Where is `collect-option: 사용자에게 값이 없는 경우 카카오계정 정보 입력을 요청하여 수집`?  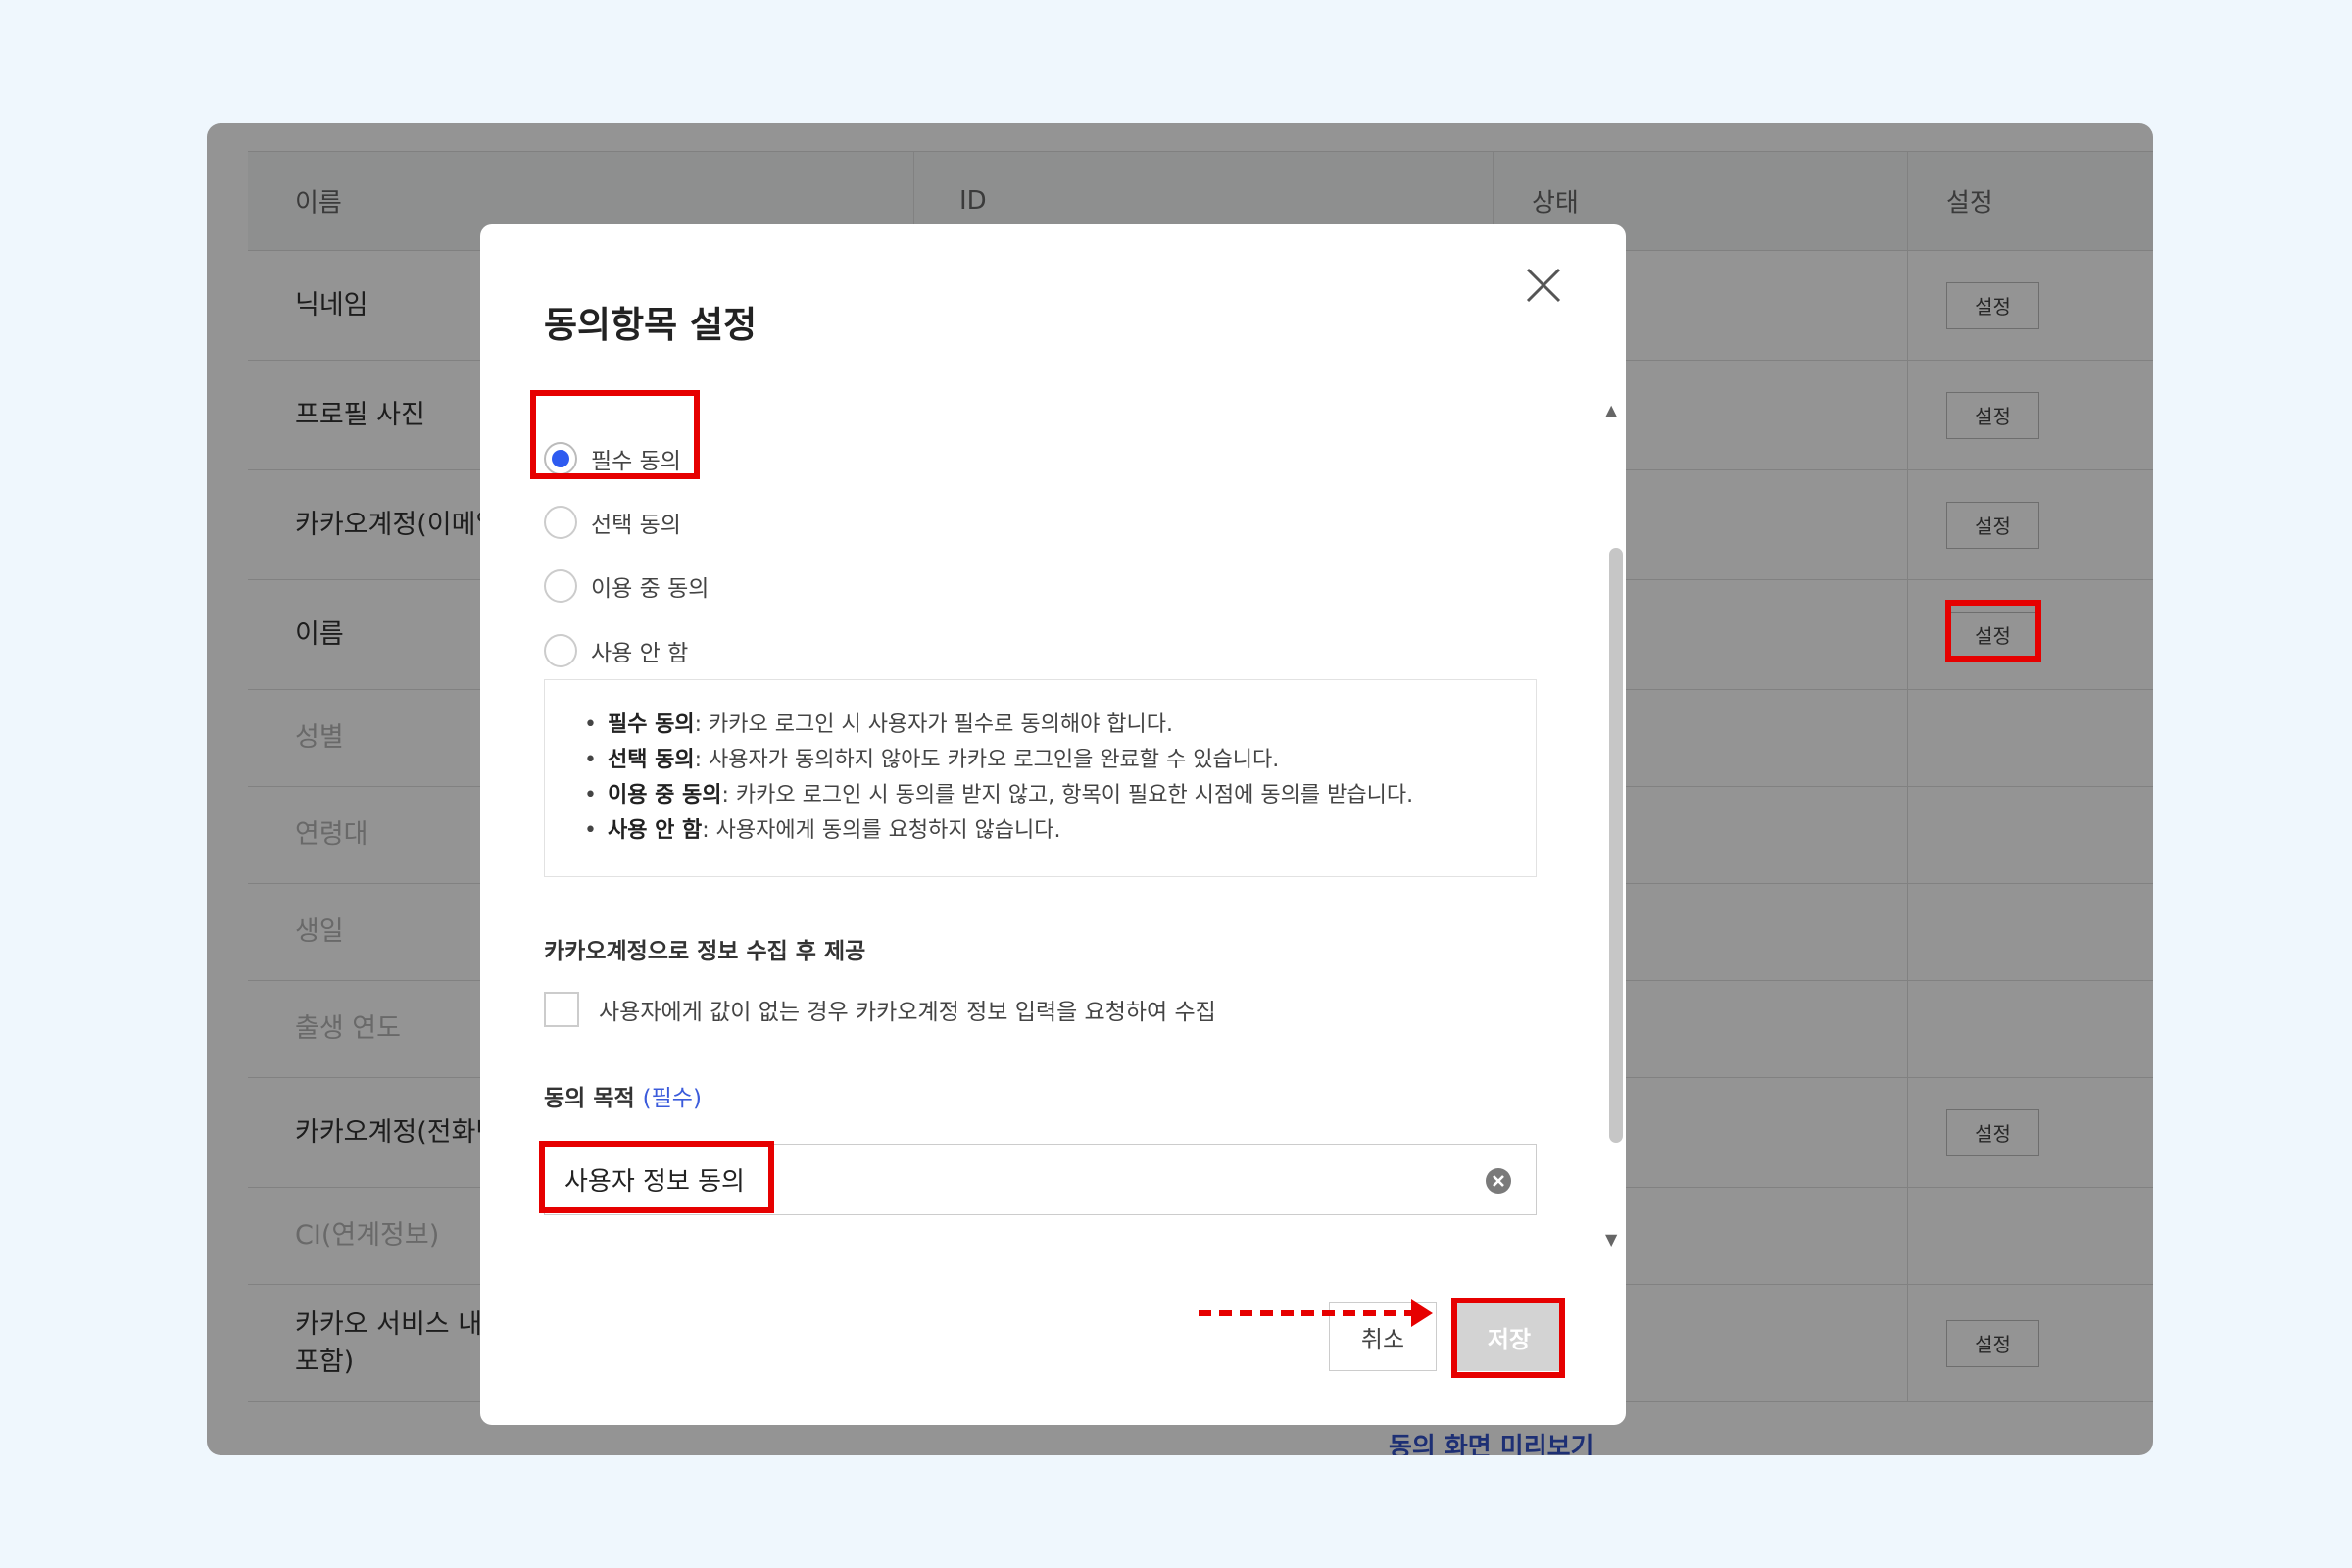 collect-option: 사용자에게 값이 없는 경우 카카오계정 정보 입력을 요청하여 수집 is located at coordinates (880, 1009).